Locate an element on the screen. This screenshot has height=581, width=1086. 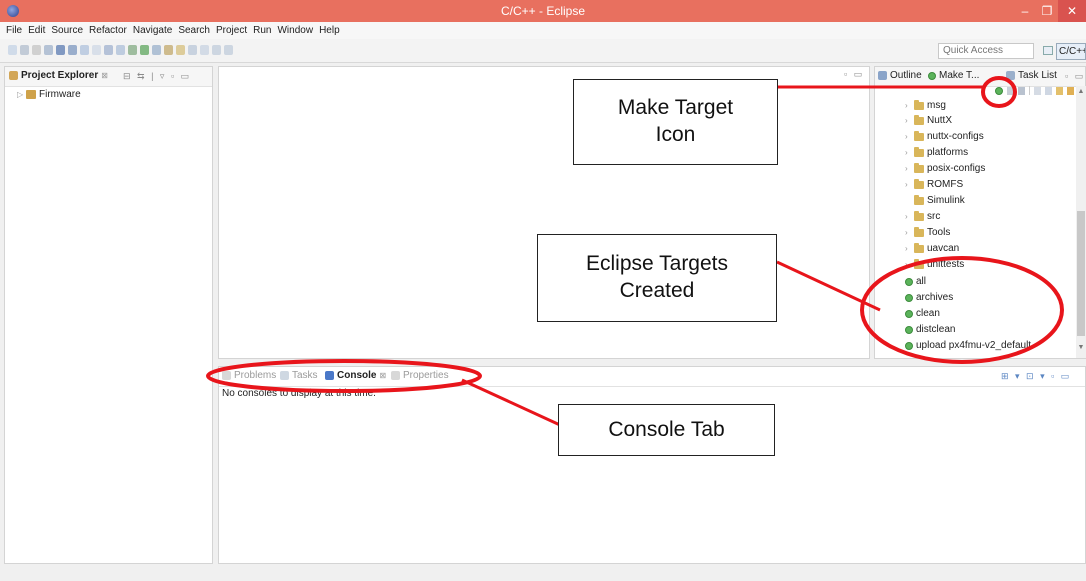
folder-label: nuttx-configs is located at coordinates (955, 136).